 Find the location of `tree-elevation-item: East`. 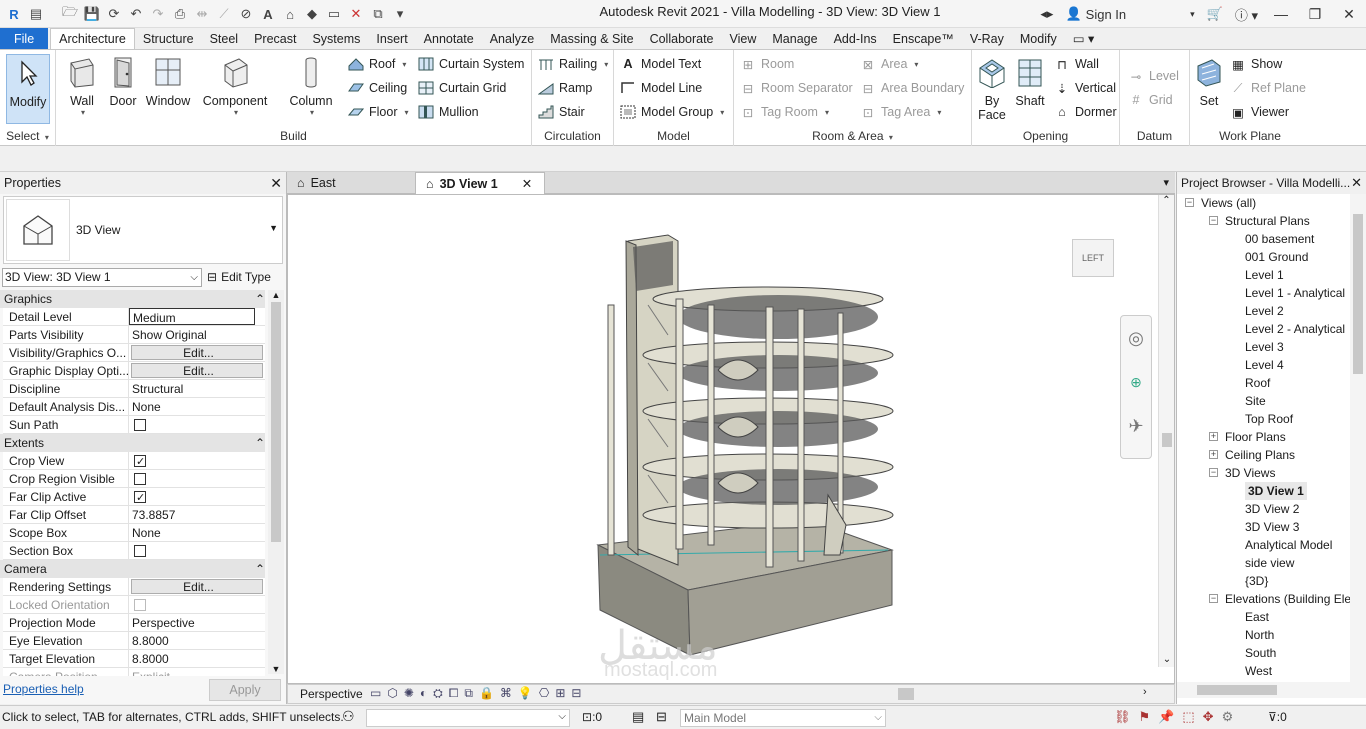

tree-elevation-item: East is located at coordinates (1257, 617).